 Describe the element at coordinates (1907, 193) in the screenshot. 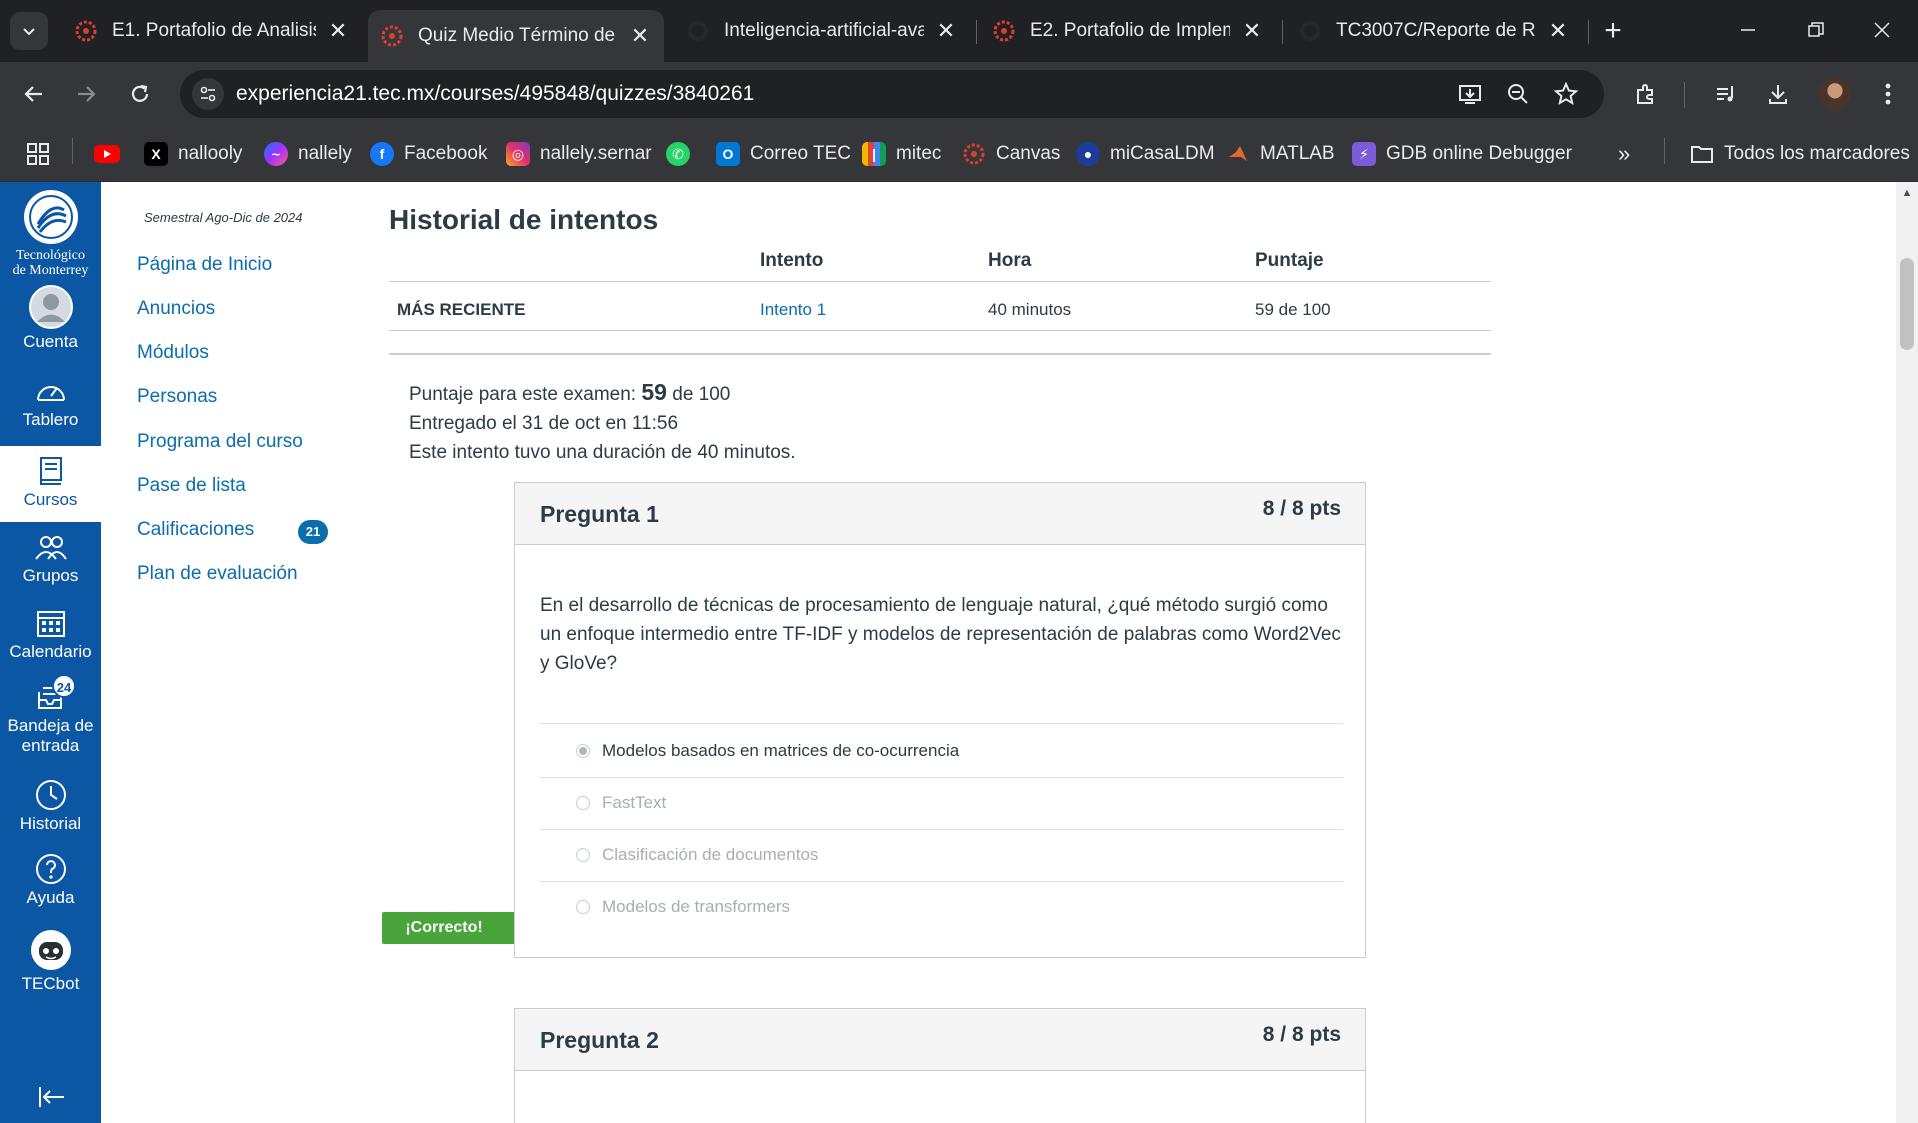

I see `scroll-up-arrow-icon: ▲` at that location.